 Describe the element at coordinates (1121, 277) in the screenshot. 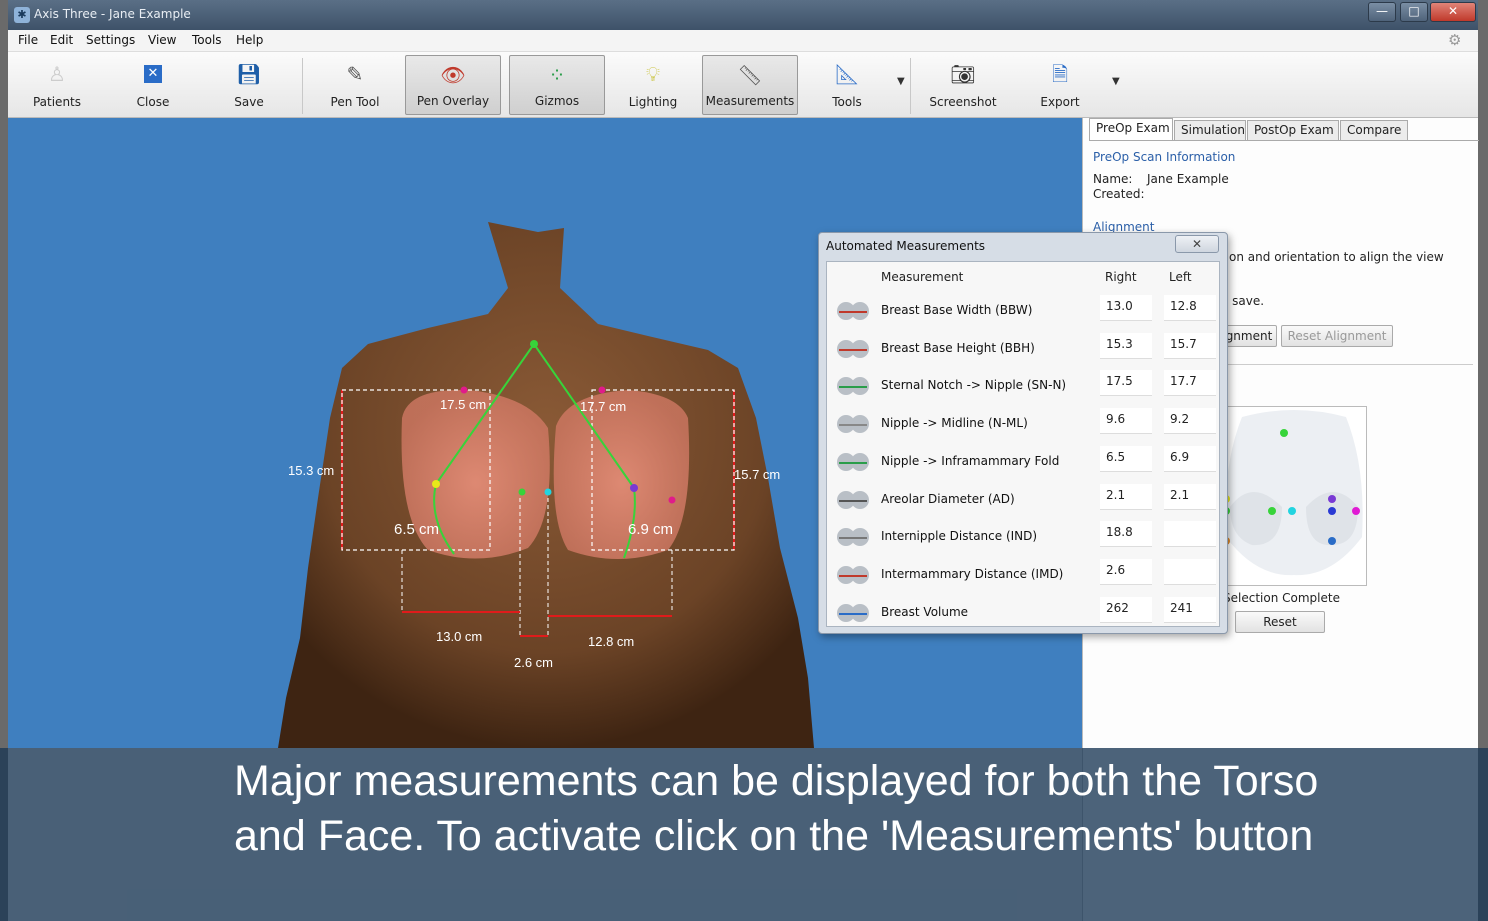

I see `right-column-header: Right` at that location.